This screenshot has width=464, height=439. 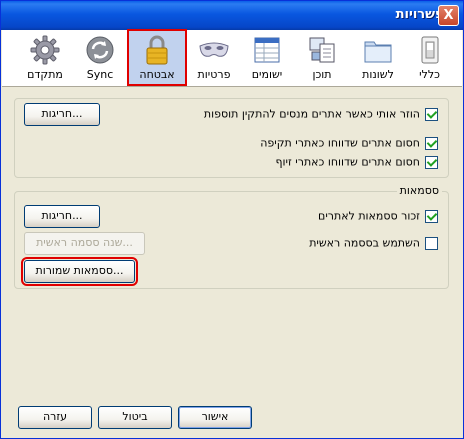 I want to click on block-attack-checkbox, so click(x=431, y=143).